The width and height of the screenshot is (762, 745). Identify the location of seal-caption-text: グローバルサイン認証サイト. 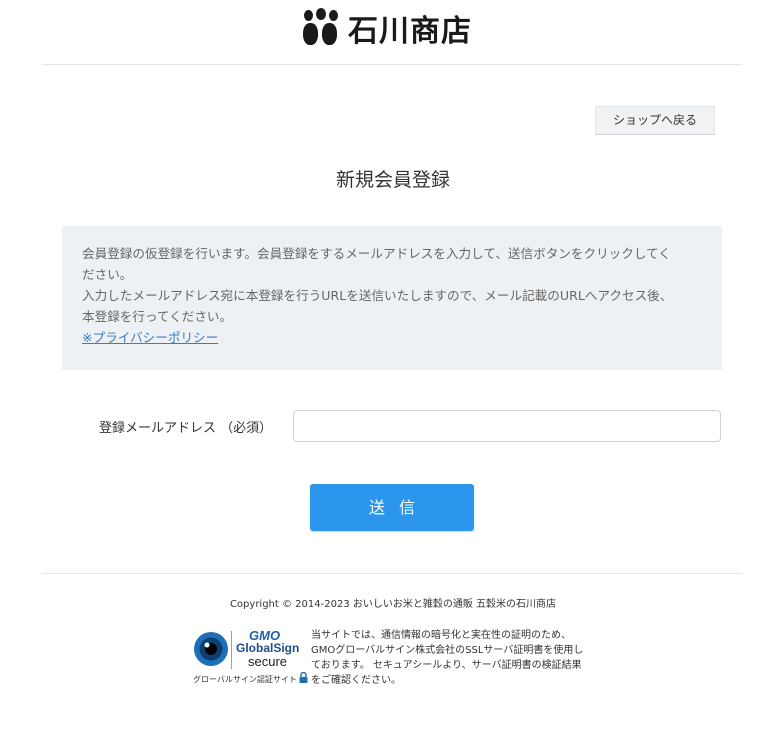
(245, 679).